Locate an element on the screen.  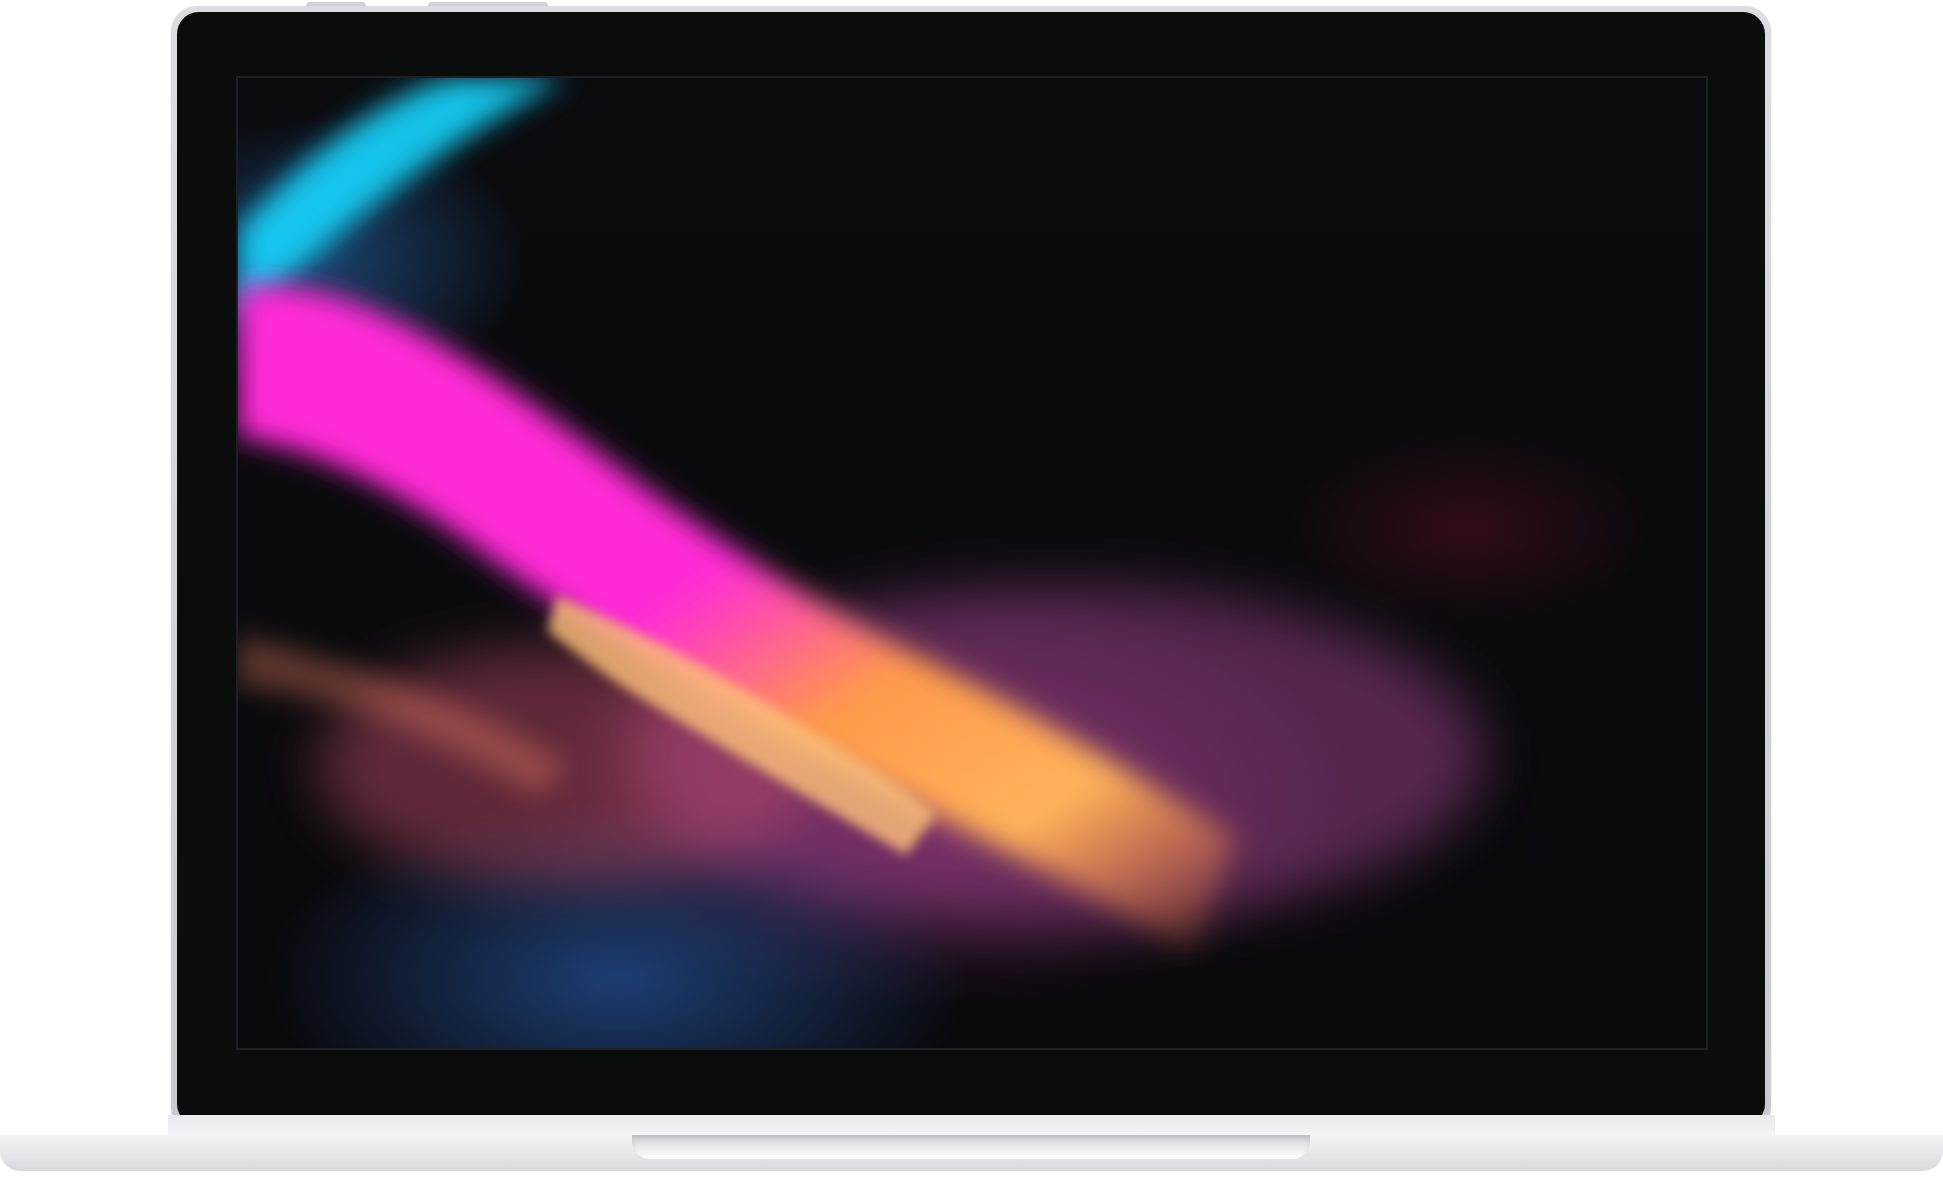
laptop-hinge is located at coordinates (971, 1126).